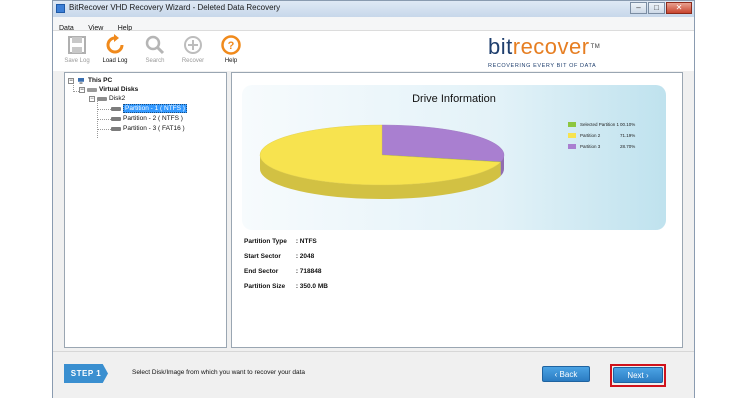  What do you see at coordinates (193, 61) in the screenshot?
I see `recover-label: Recover` at bounding box center [193, 61].